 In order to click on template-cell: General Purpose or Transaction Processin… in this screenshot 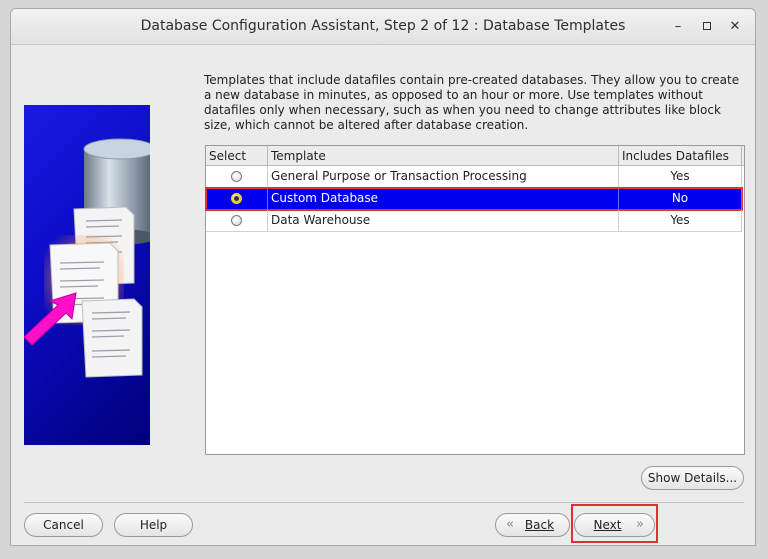, I will do `click(443, 176)`.